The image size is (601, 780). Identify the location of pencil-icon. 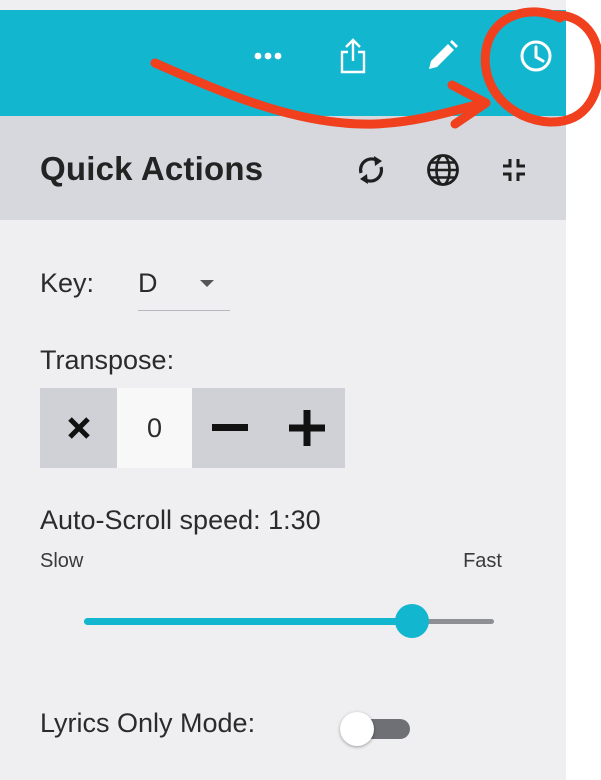
(443, 54).